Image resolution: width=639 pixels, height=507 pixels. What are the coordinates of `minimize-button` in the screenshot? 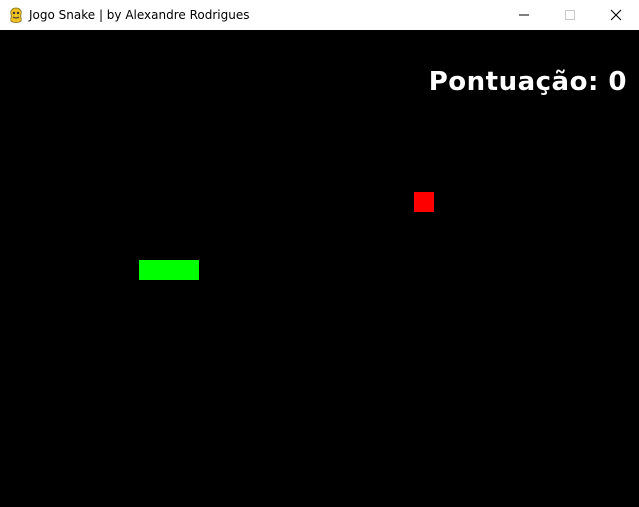 It's located at (524, 15).